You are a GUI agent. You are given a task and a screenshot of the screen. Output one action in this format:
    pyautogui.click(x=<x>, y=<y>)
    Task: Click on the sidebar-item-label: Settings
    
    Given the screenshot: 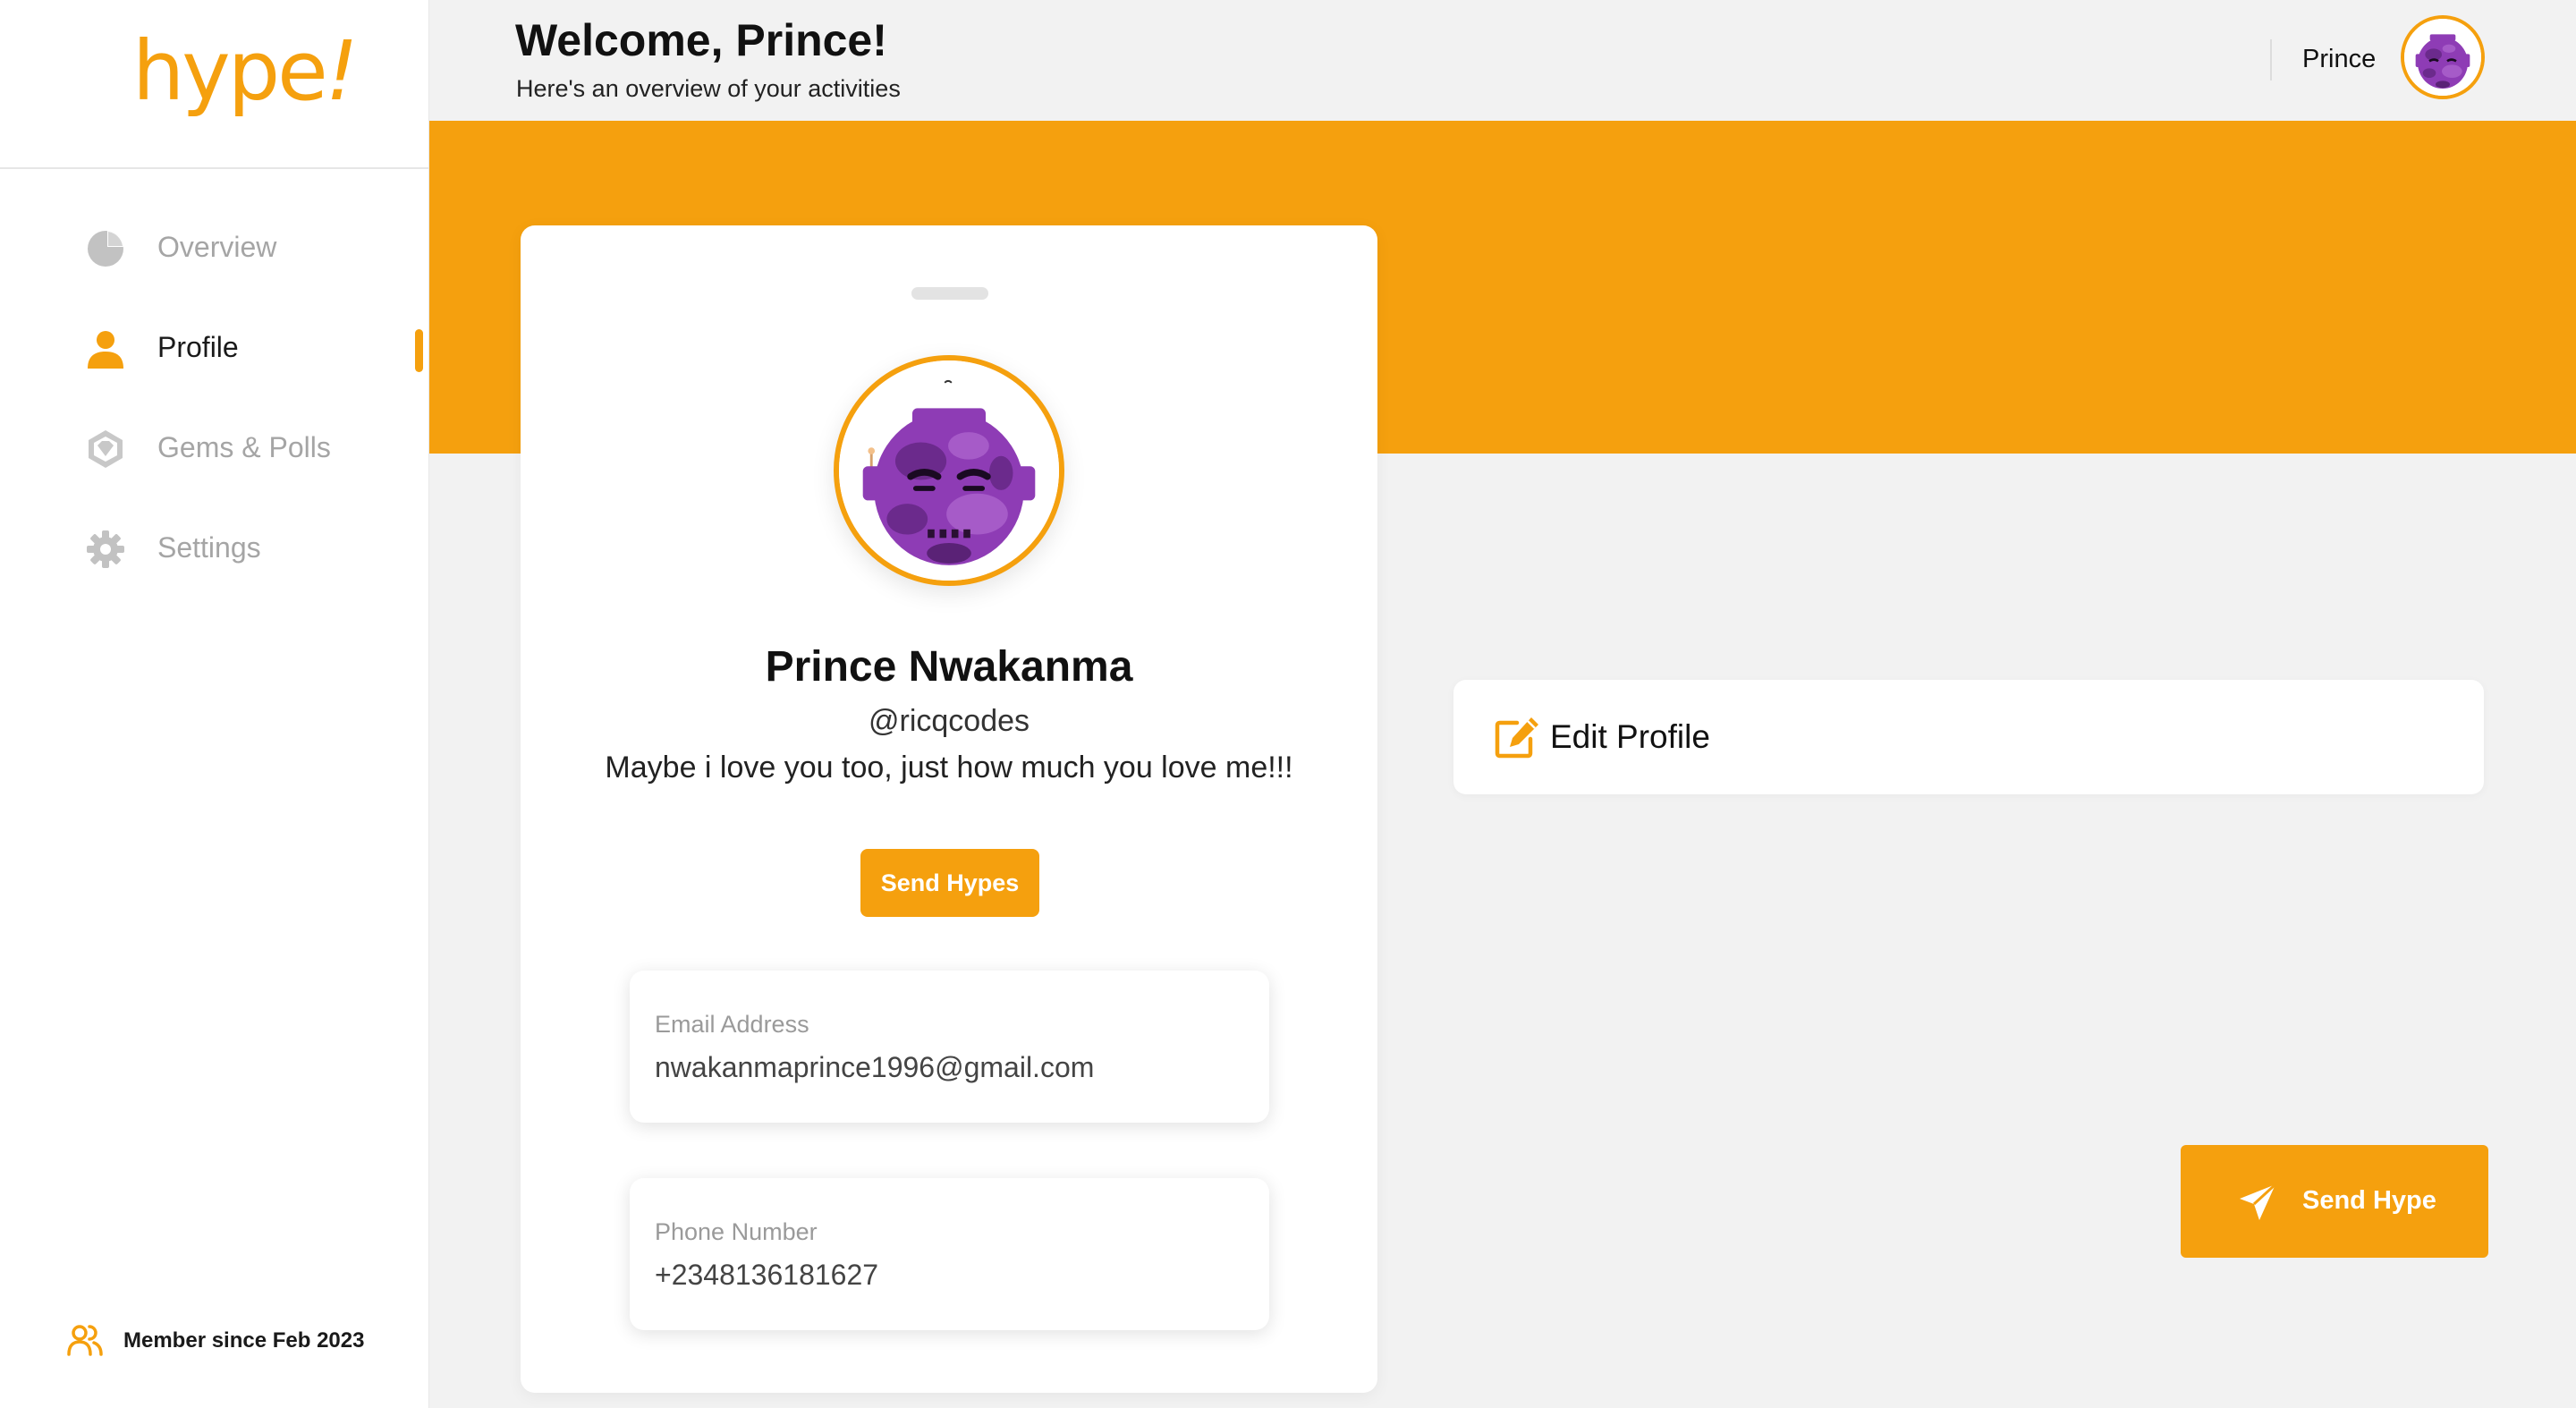 What is the action you would take?
    pyautogui.click(x=209, y=548)
    